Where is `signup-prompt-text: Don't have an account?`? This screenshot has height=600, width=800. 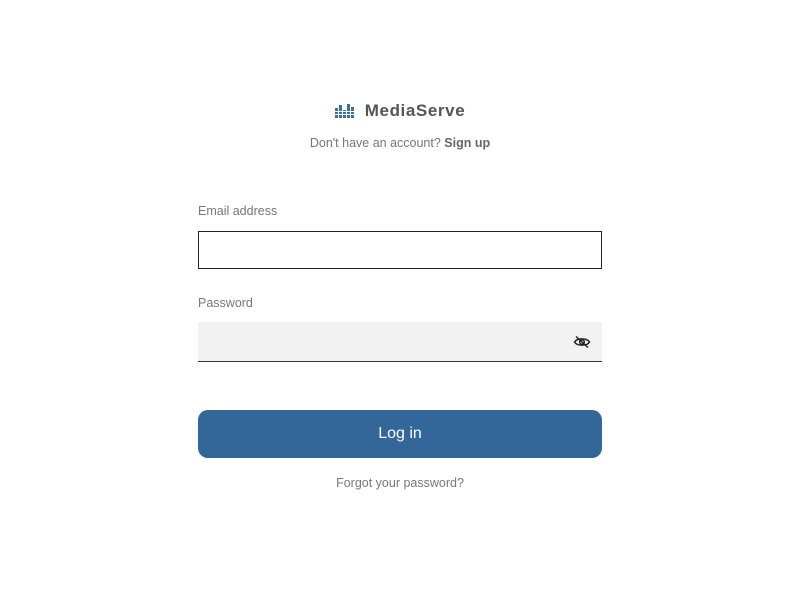
signup-prompt-text: Don't have an account? is located at coordinates (375, 143).